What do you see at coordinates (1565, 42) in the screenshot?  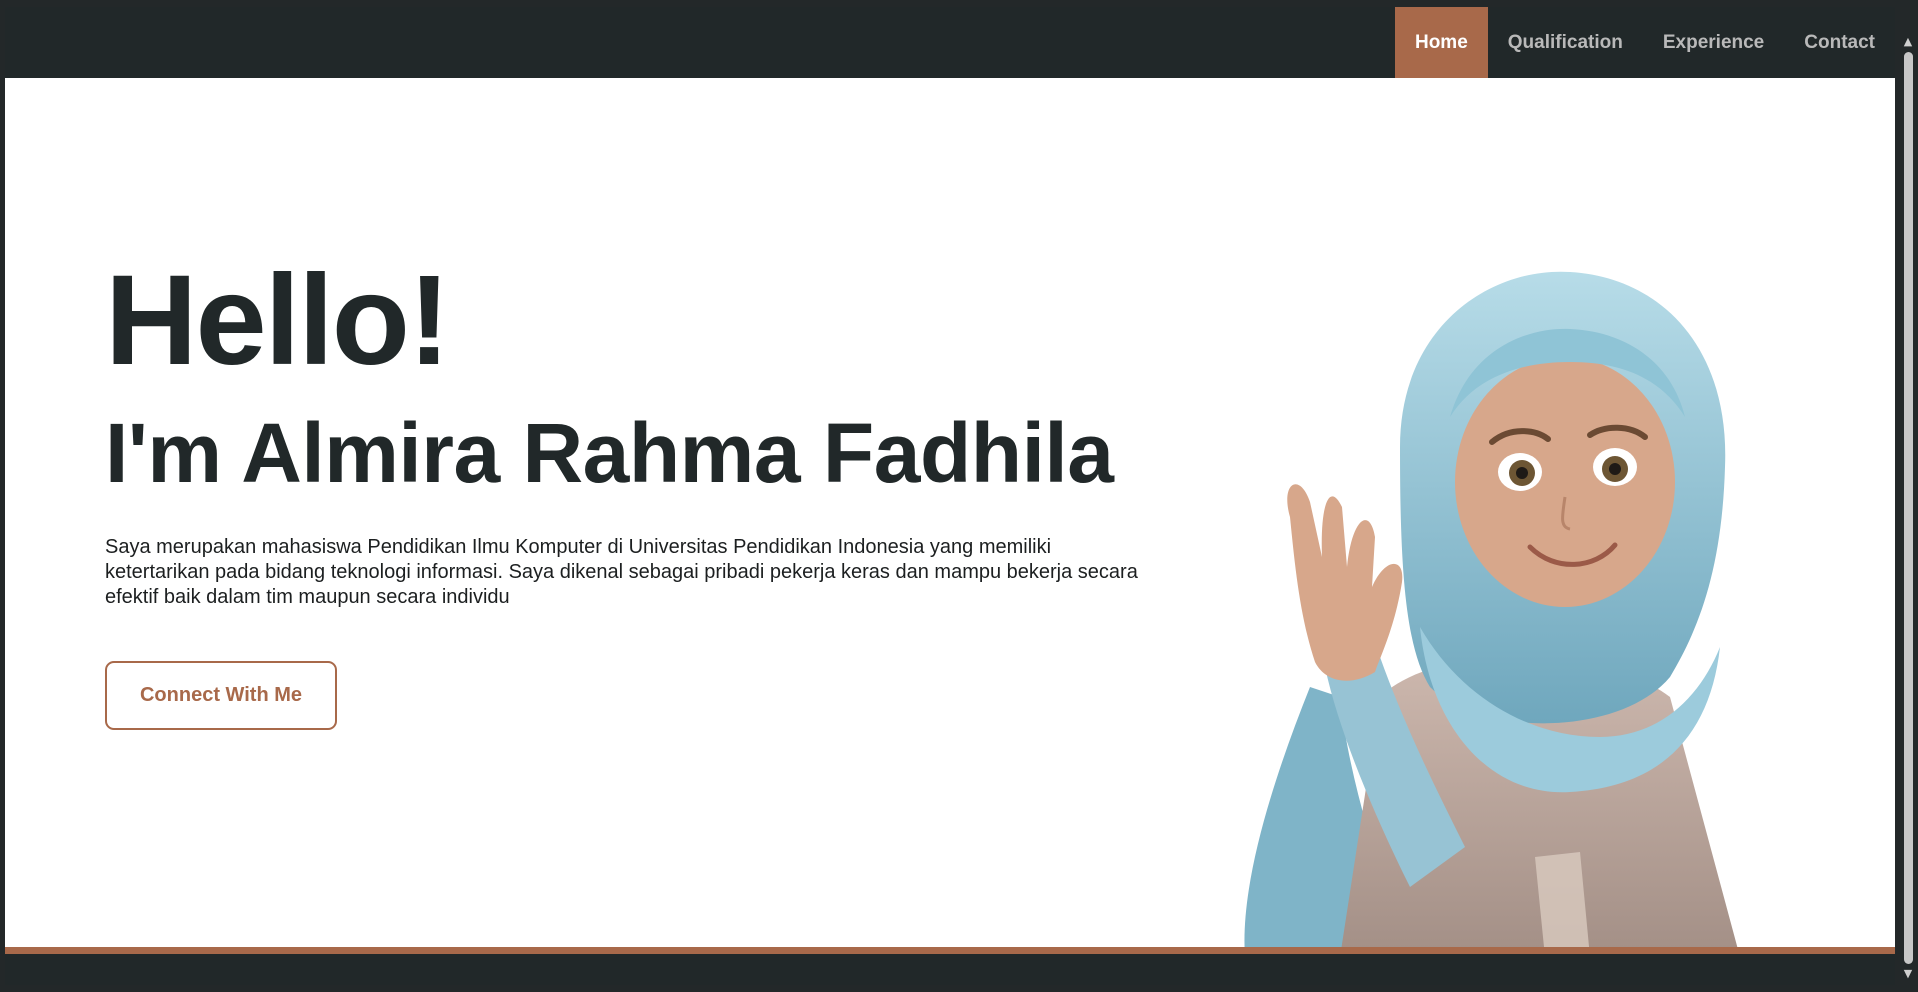 I see `nav-link-qualification: Qualification` at bounding box center [1565, 42].